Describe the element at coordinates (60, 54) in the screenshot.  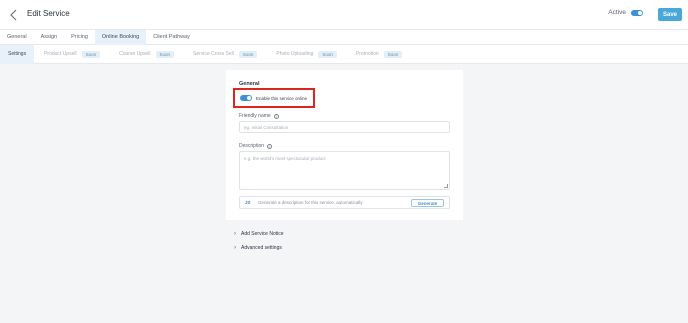
I see `subtab-label: Product Upsell` at that location.